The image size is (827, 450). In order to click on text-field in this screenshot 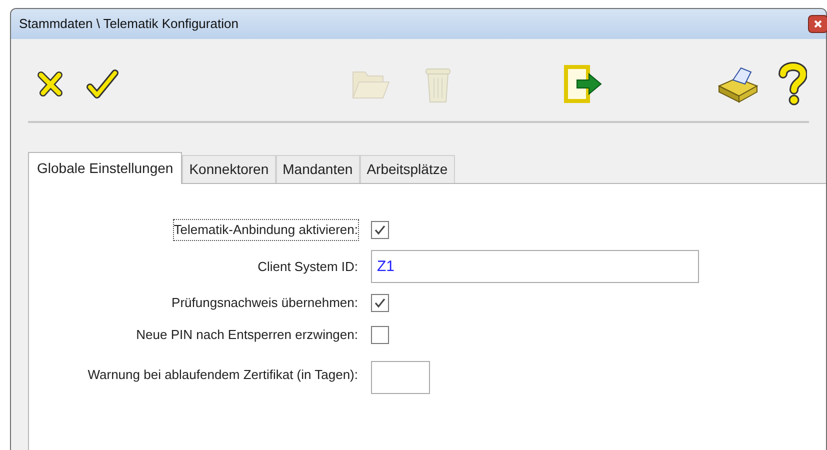, I will do `click(400, 377)`.